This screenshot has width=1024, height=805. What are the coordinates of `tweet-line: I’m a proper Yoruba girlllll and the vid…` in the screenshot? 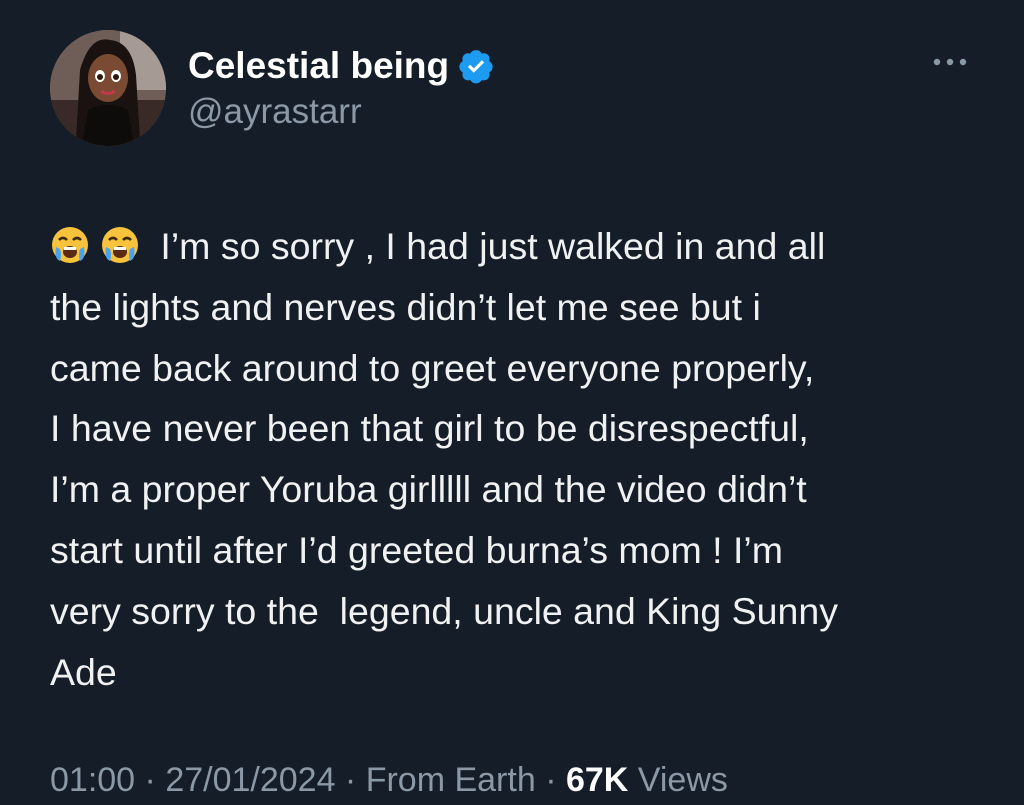 It's located at (428, 489).